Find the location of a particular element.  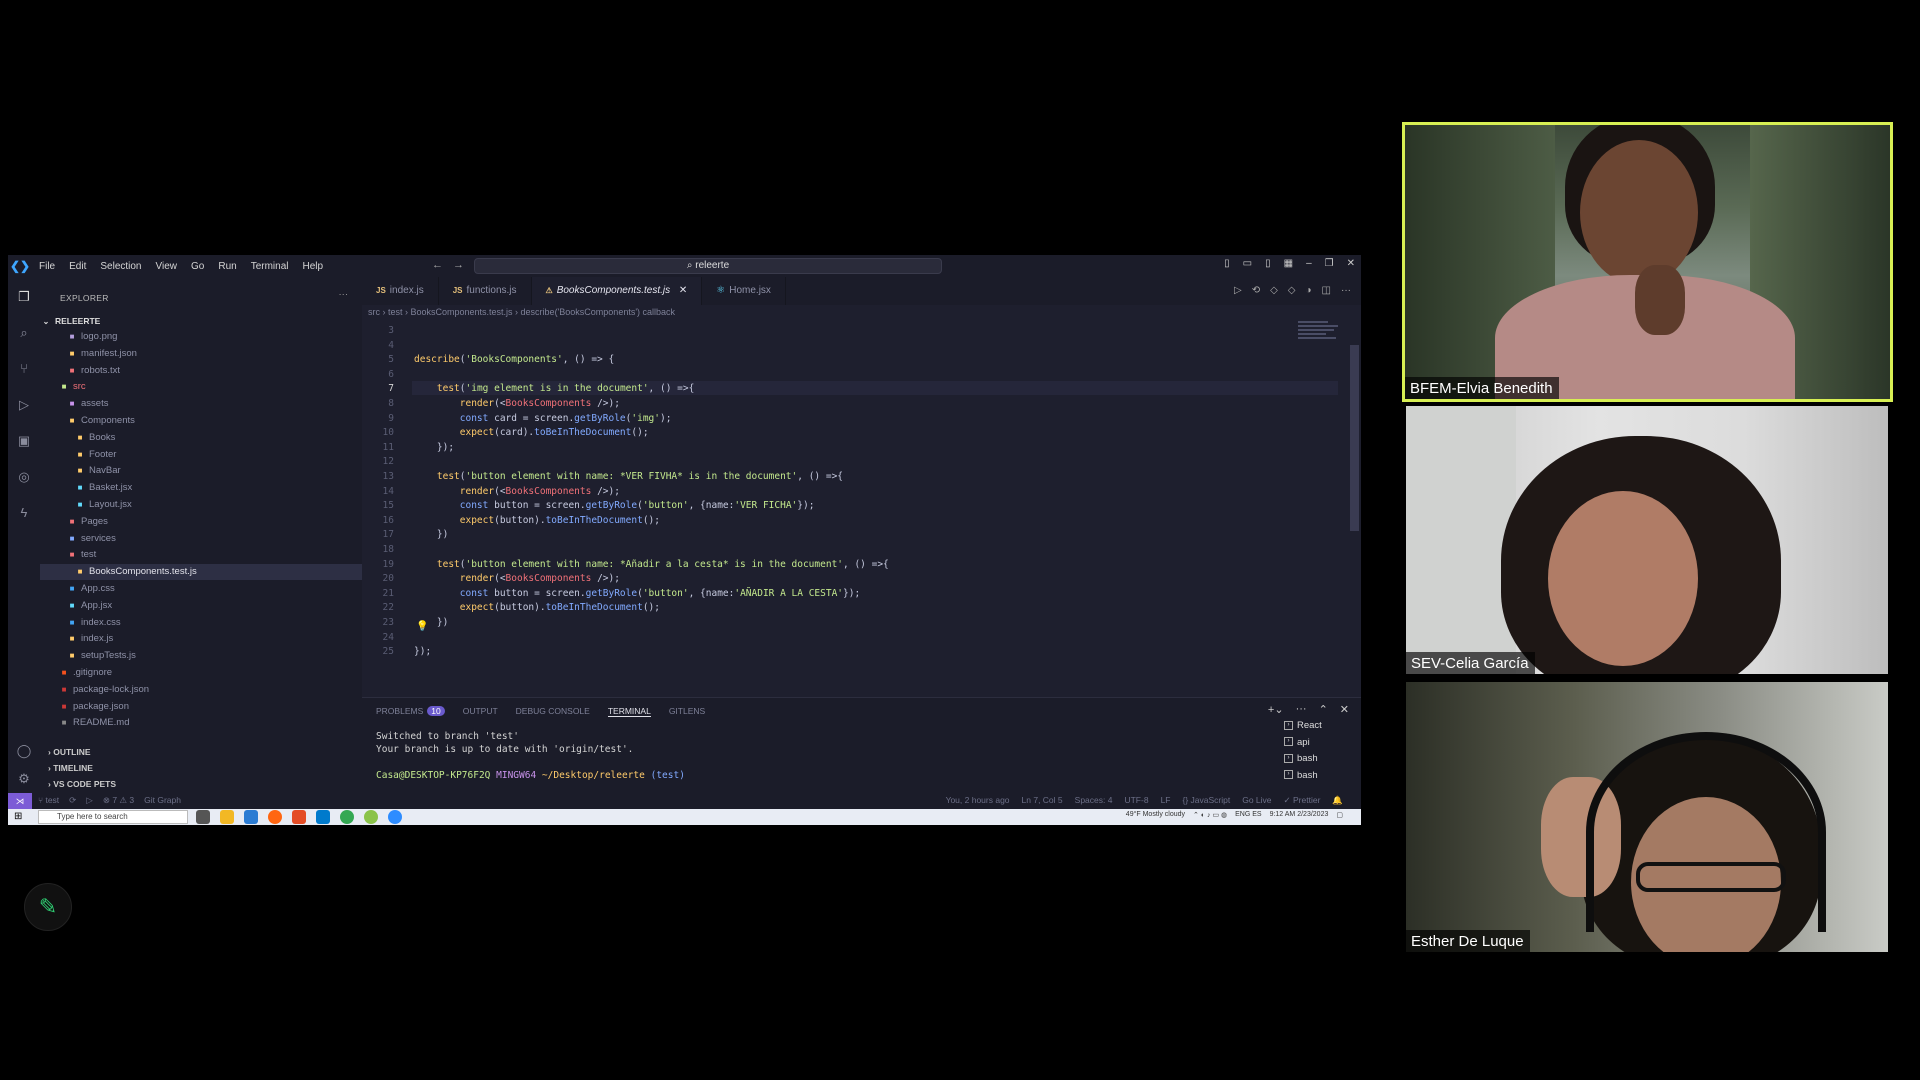

tab-home-jsx: ⚛ Home.jsx is located at coordinates (744, 291).